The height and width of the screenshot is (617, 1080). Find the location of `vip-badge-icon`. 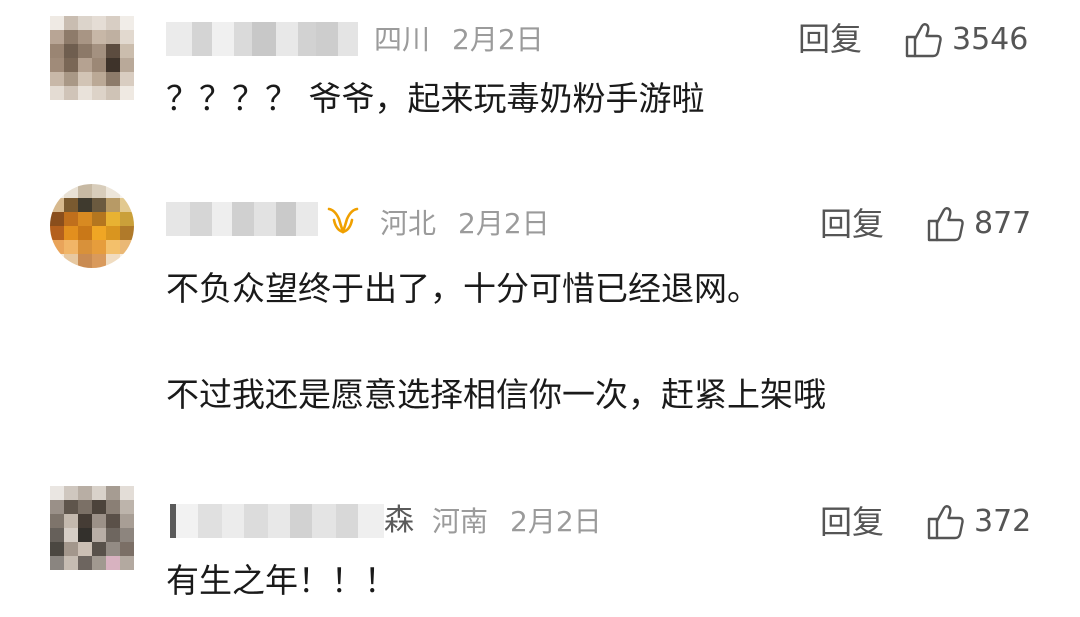

vip-badge-icon is located at coordinates (343, 220).